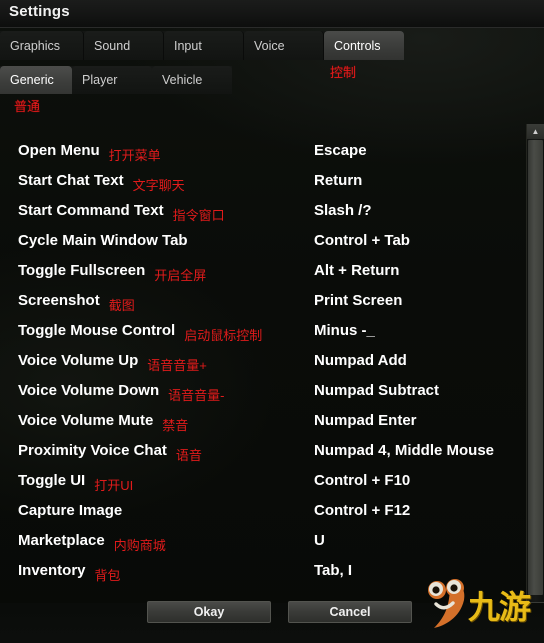 Image resolution: width=544 pixels, height=643 pixels. I want to click on controls-tab-annotation: 控制, so click(343, 72).